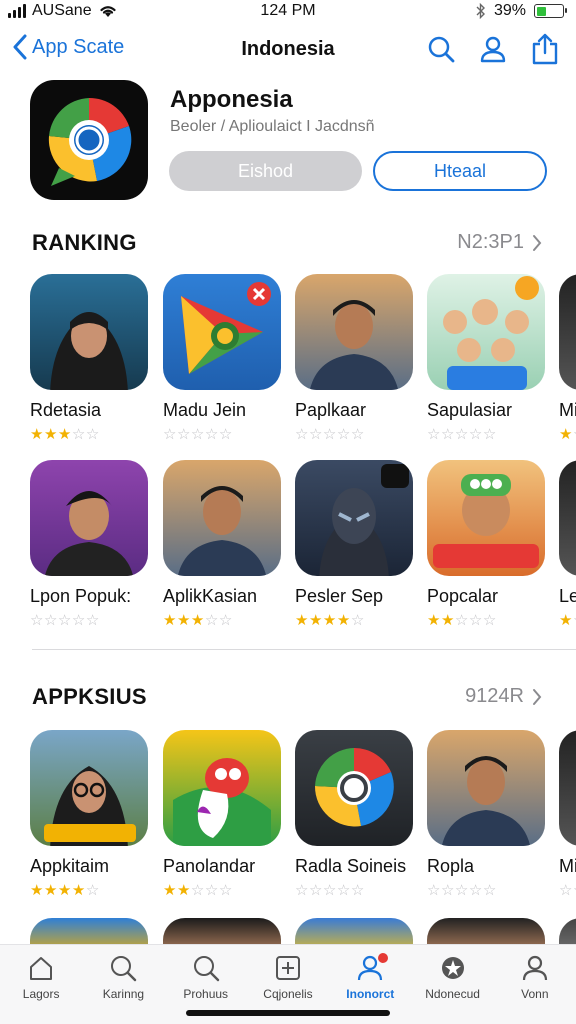 The image size is (576, 1024). I want to click on secondary-action-button: Hteaal, so click(460, 171).